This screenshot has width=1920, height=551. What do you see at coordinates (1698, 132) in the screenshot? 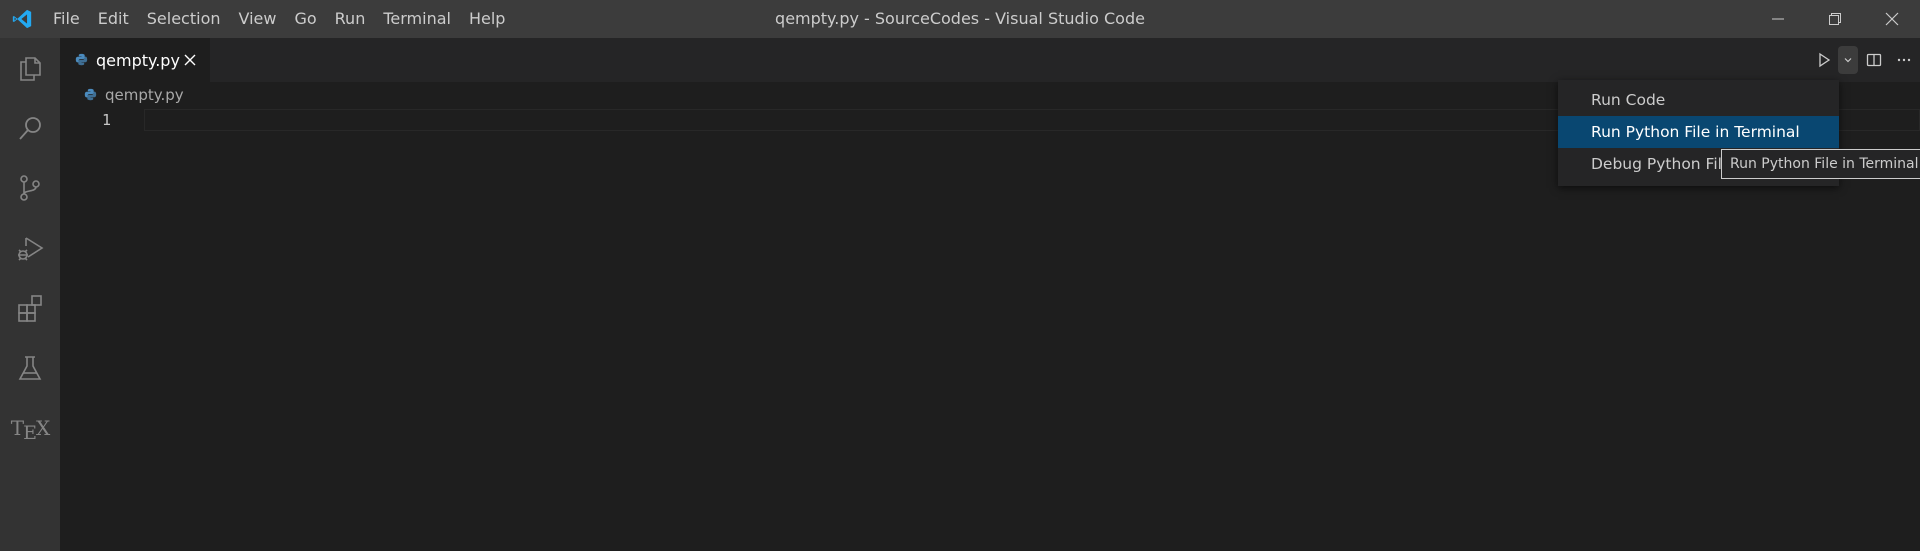
I see `menu-item-run-python-file-in-terminal: Run Python File in Terminal` at bounding box center [1698, 132].